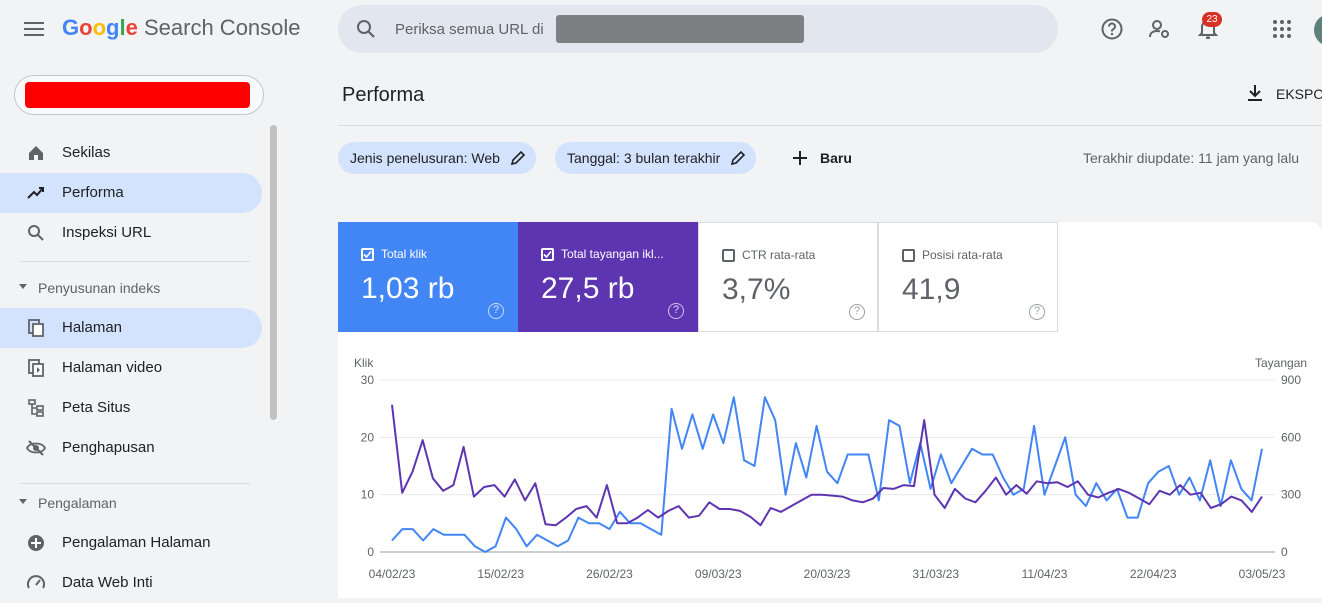 This screenshot has width=1322, height=603. I want to click on left-tick-label: 10, so click(368, 495).